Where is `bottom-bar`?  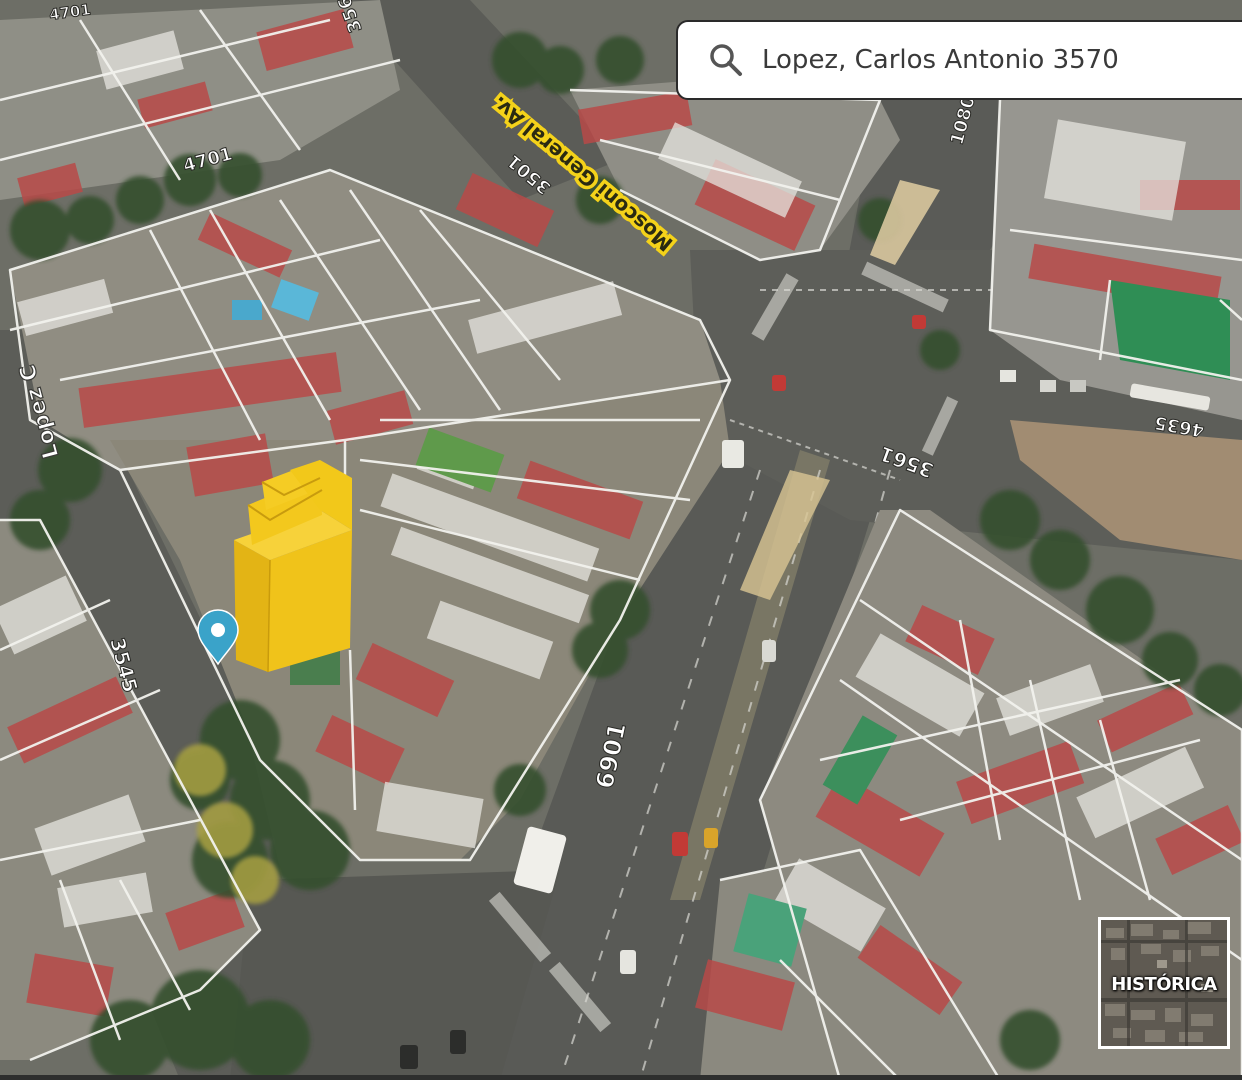
bottom-bar is located at coordinates (621, 1077).